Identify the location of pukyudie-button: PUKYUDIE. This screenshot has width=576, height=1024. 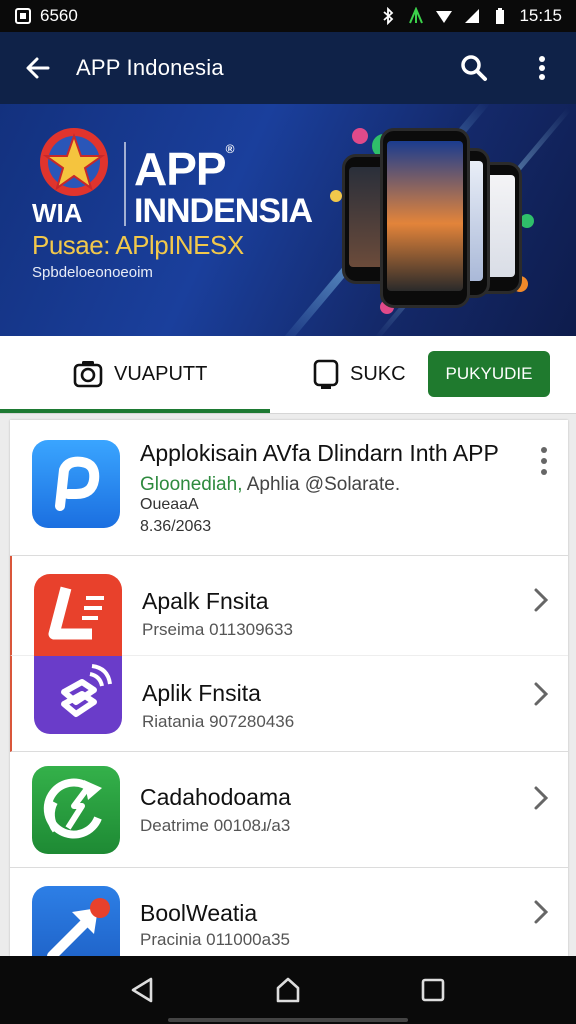
(489, 374).